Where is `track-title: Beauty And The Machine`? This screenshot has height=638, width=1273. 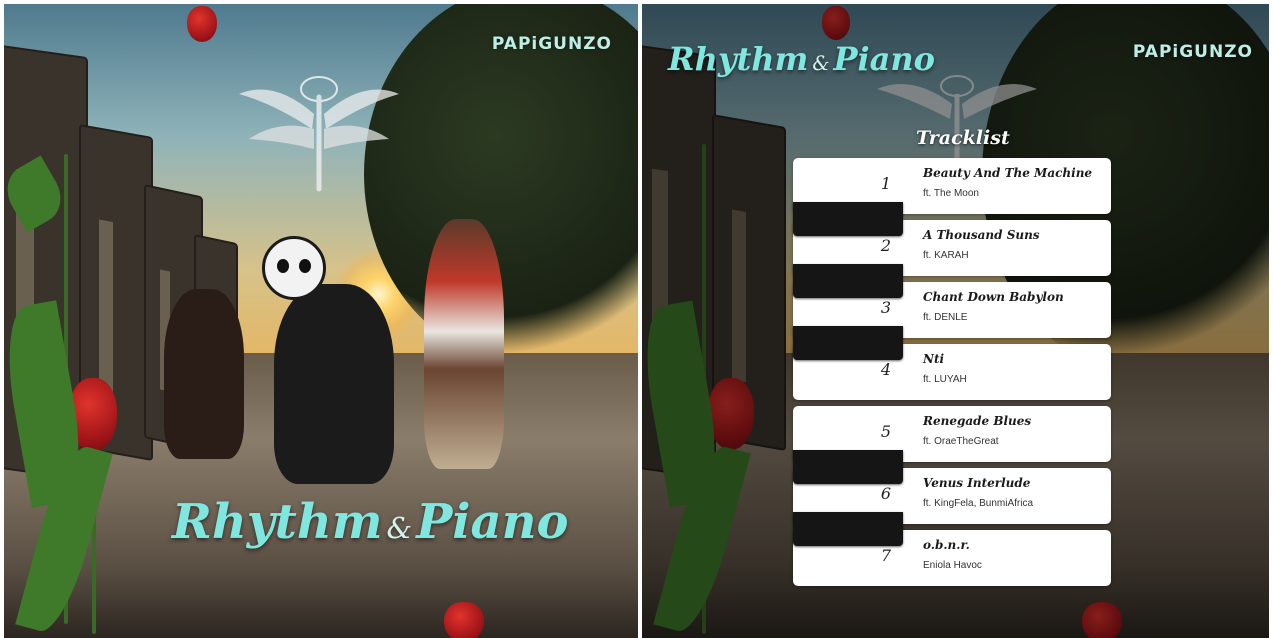 track-title: Beauty And The Machine is located at coordinates (1008, 173).